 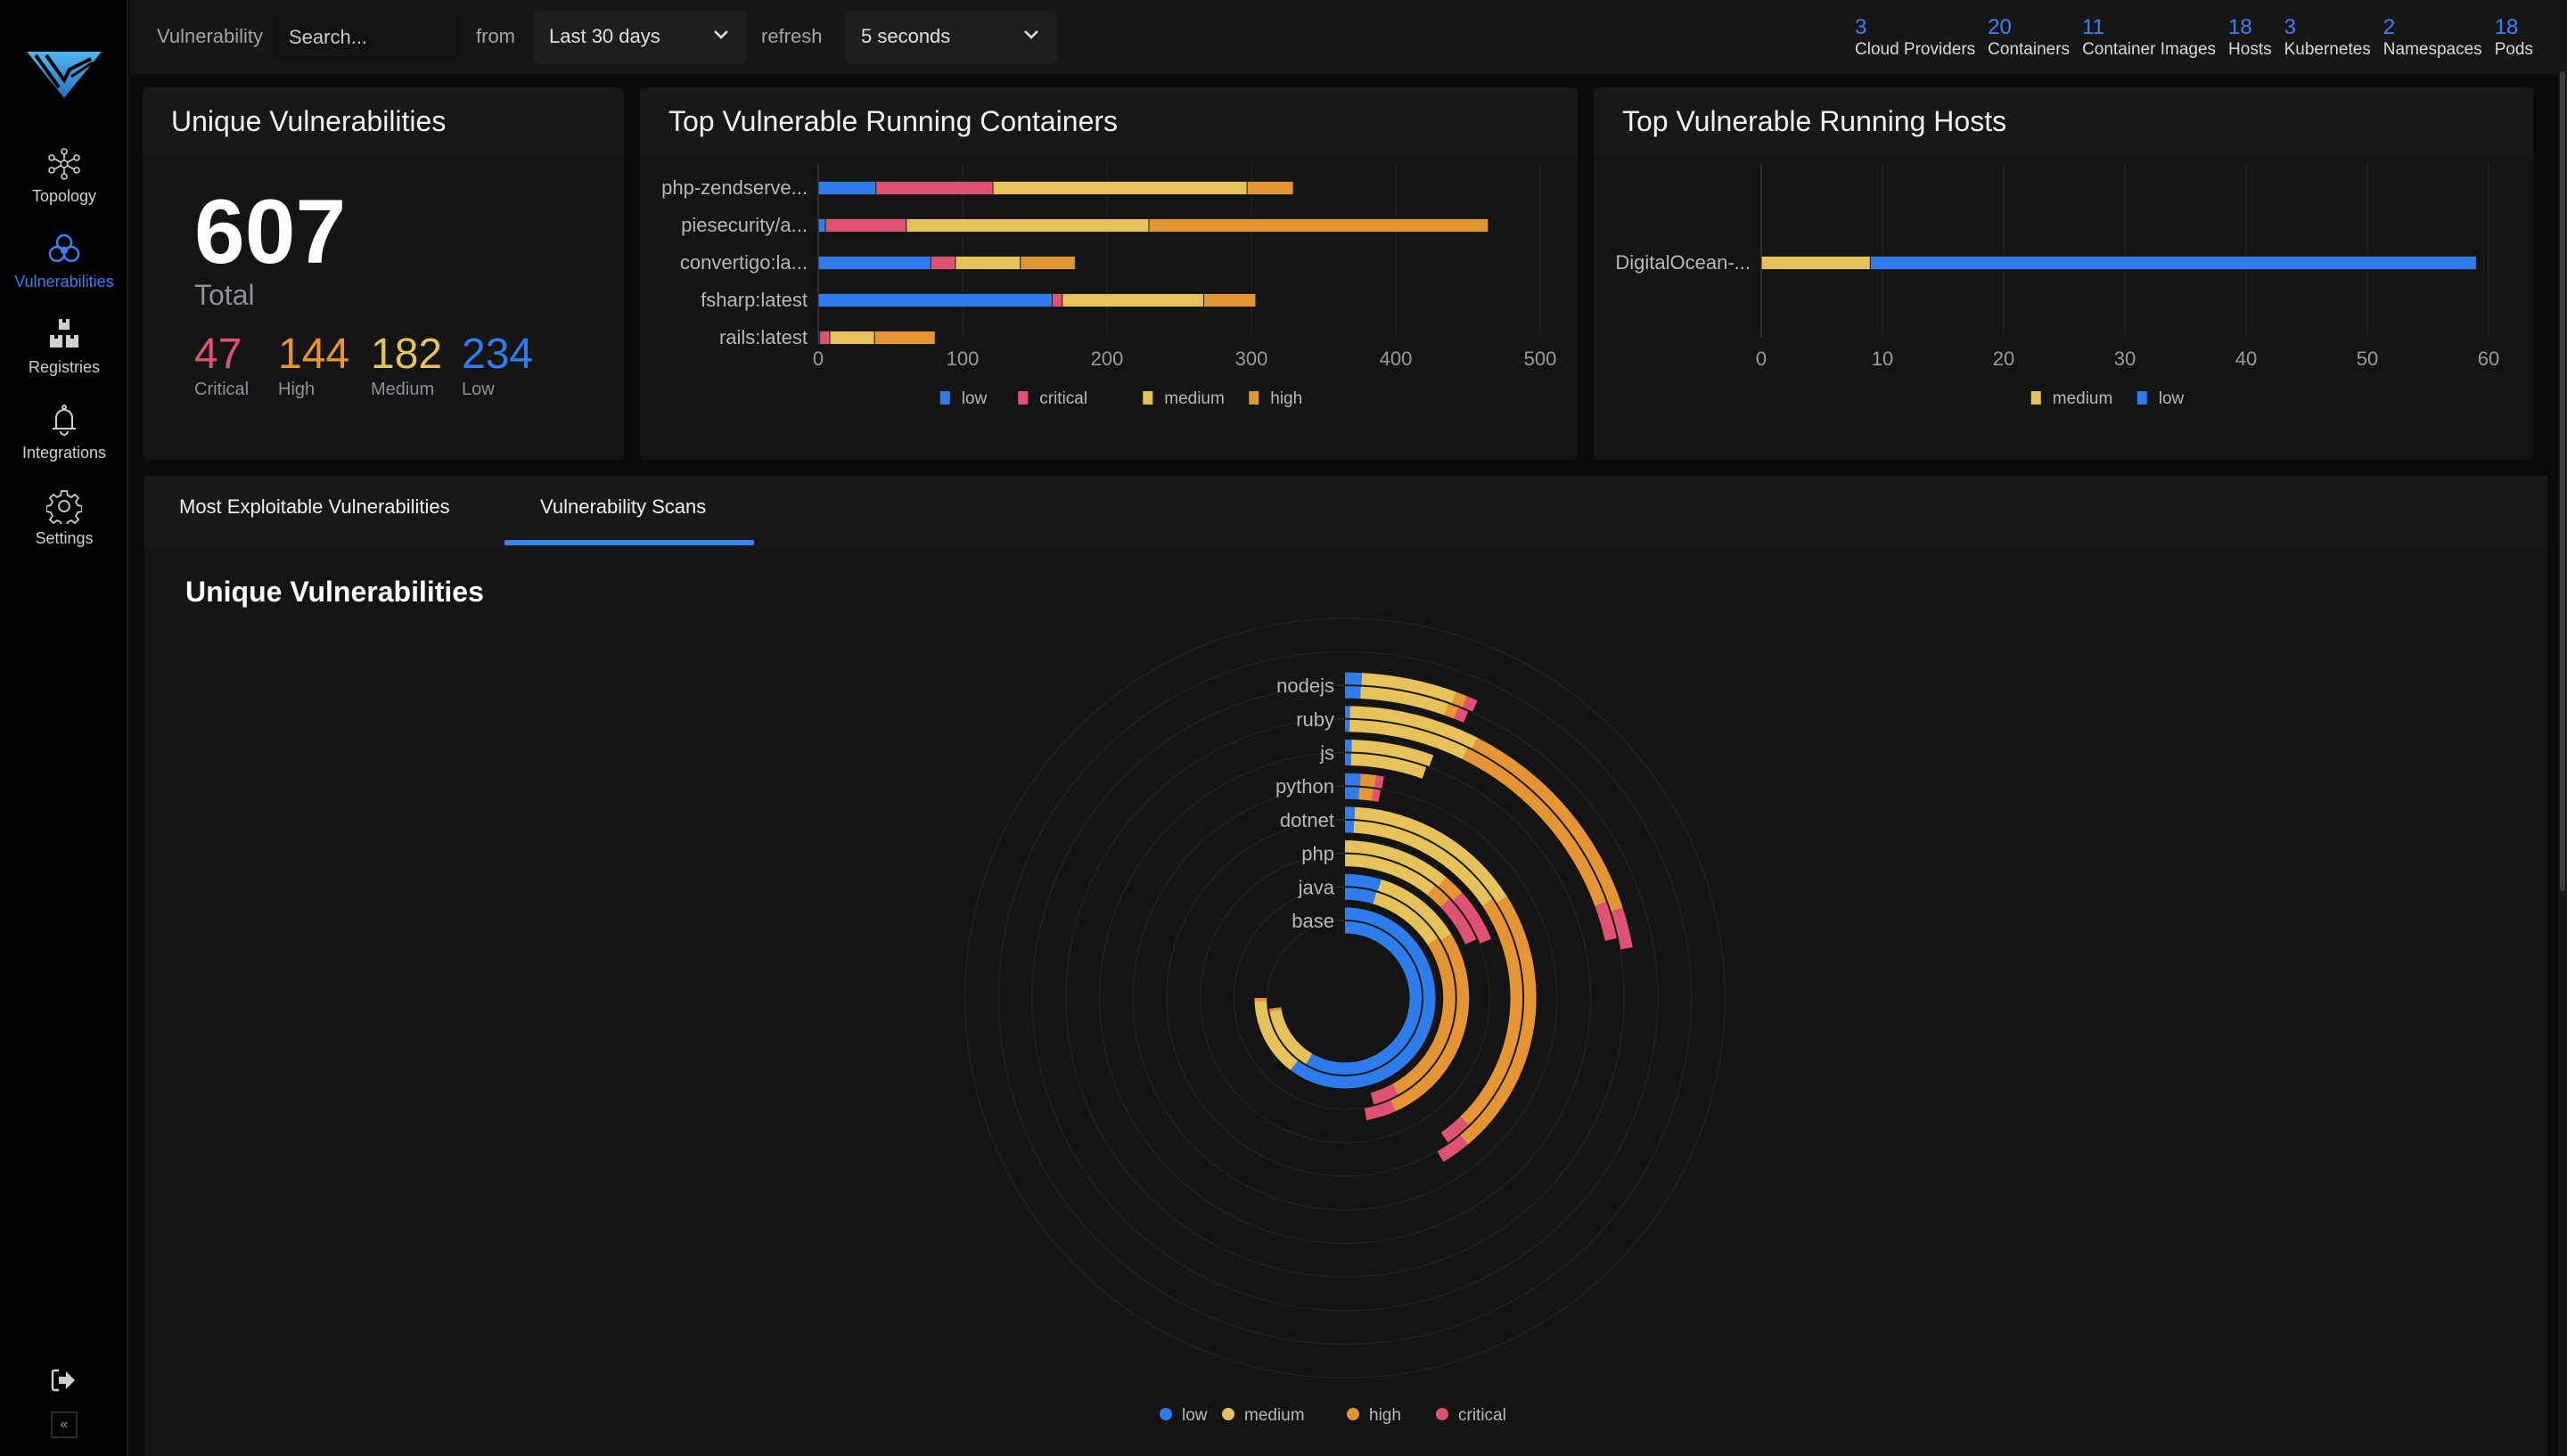 What do you see at coordinates (2433, 38) in the screenshot?
I see `stat-namespaces: 2 Namespaces` at bounding box center [2433, 38].